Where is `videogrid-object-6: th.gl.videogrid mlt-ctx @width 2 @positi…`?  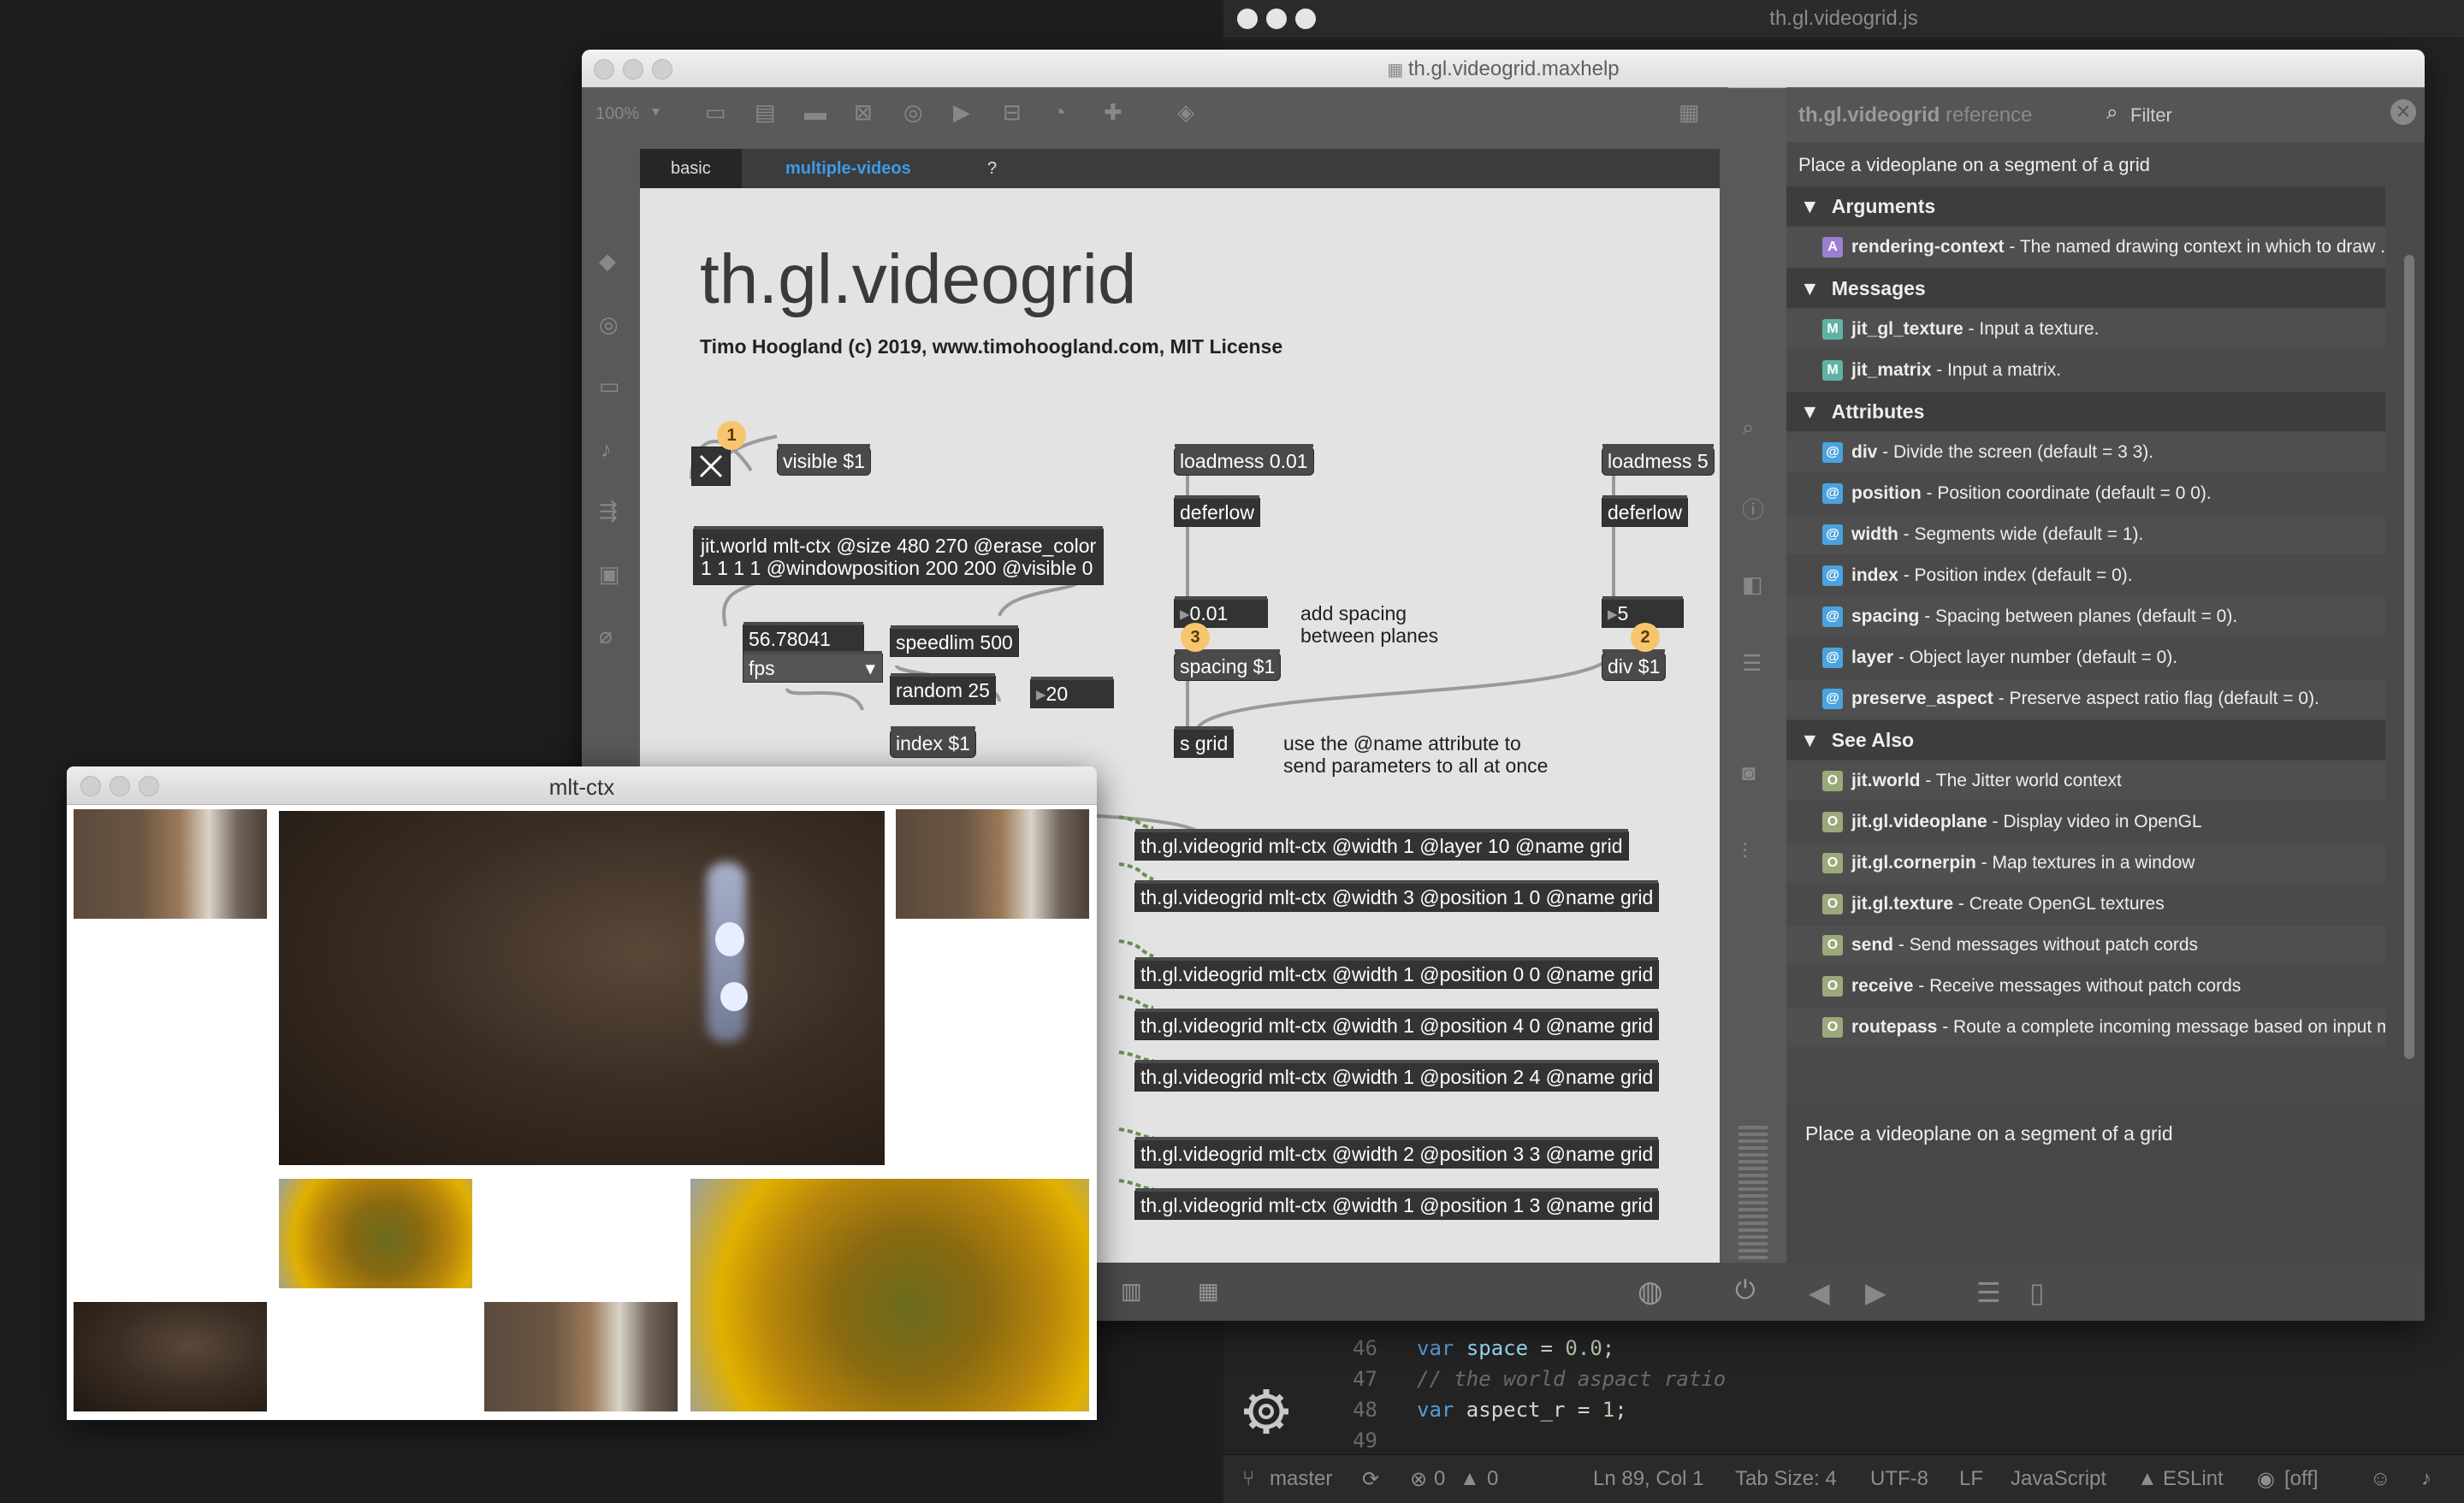 videogrid-object-6: th.gl.videogrid mlt-ctx @width 2 @positi… is located at coordinates (1397, 1153).